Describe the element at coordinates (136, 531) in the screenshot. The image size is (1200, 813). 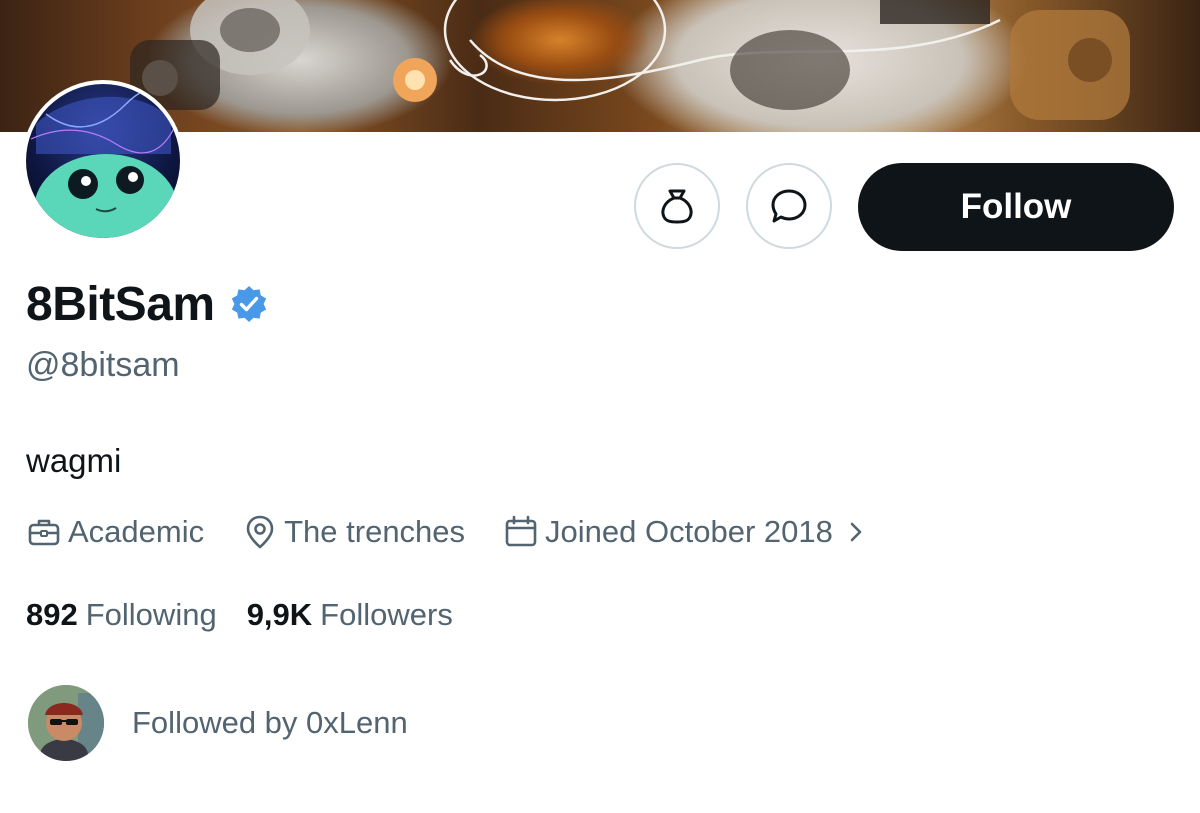
I see `category-label: Academic` at that location.